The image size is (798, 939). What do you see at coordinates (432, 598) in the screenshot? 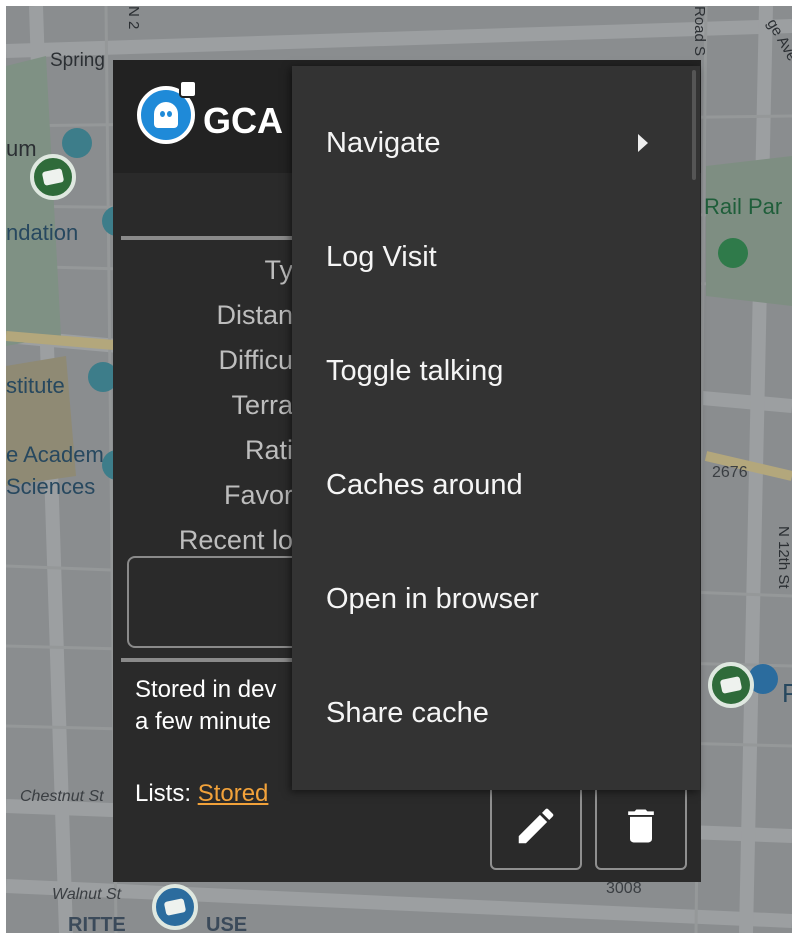
I see `menu-item-label: Open in browser` at bounding box center [432, 598].